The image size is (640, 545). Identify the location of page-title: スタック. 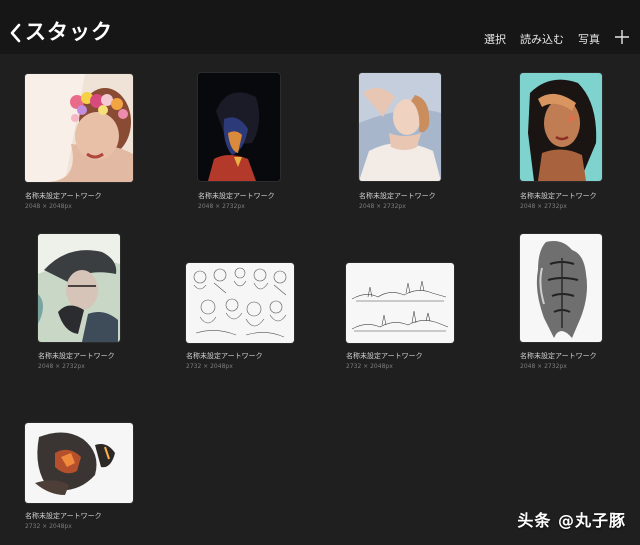
(69, 32).